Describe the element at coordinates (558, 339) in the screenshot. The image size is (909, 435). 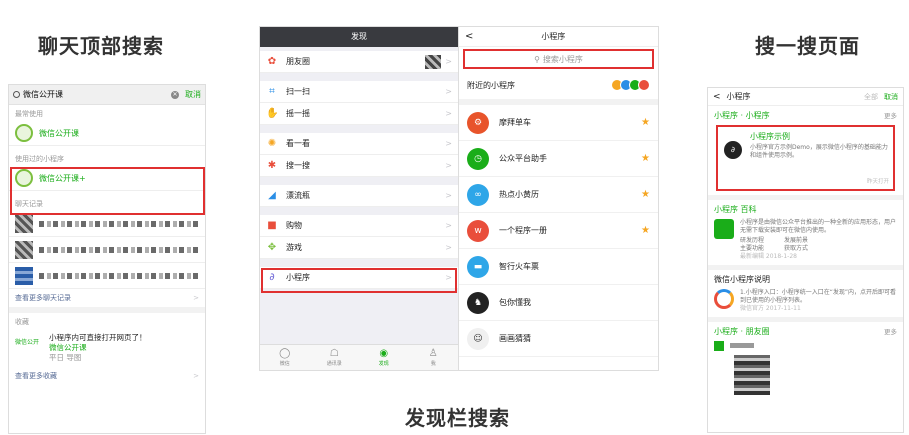
I see `miniprogram-item: ☺ 画画猜猜` at that location.